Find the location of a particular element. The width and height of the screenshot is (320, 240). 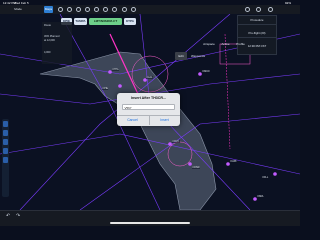

route-panel-line: 4,000 is located at coordinates (47, 52).